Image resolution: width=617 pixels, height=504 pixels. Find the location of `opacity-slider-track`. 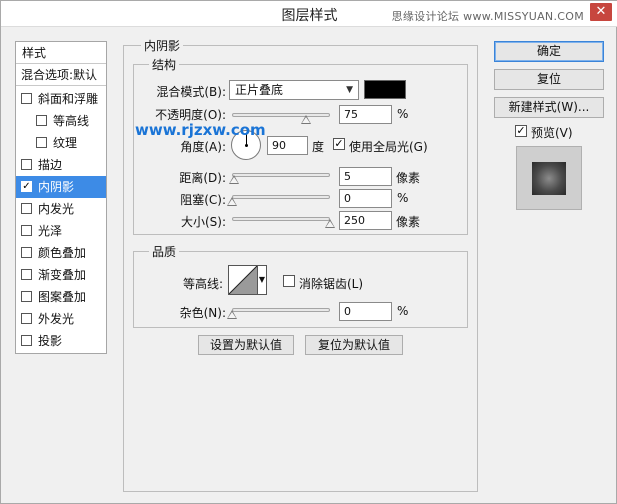

opacity-slider-track is located at coordinates (281, 115).